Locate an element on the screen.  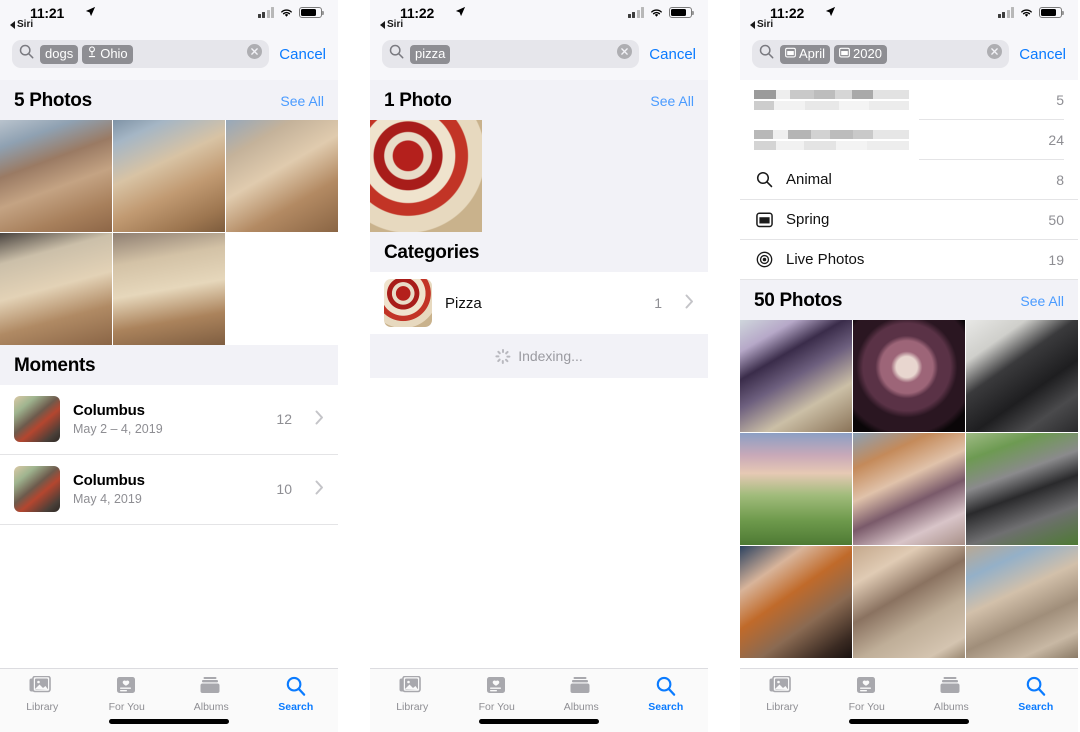
suggestion-row-animal: Animal 8 is located at coordinates (909, 180).